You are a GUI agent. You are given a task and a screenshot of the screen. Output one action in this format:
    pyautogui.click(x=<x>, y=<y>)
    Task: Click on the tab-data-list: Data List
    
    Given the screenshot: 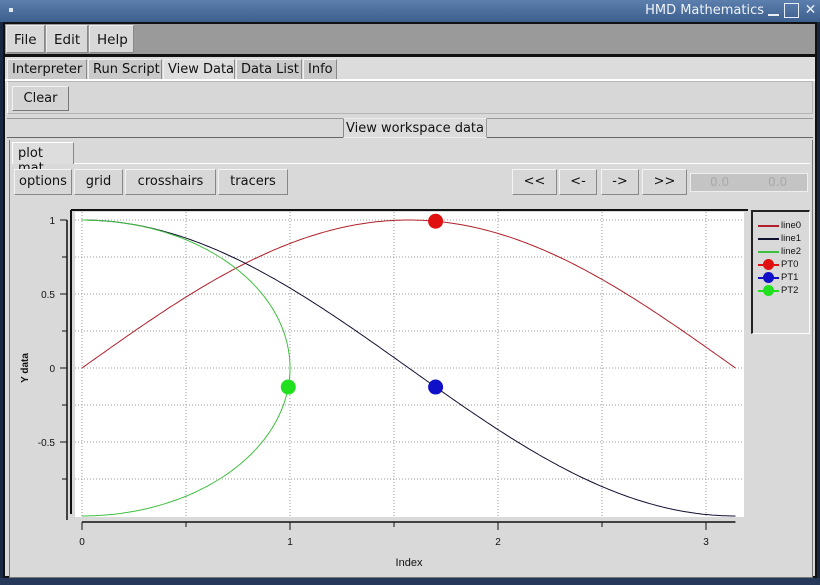 What is the action you would take?
    pyautogui.click(x=269, y=69)
    